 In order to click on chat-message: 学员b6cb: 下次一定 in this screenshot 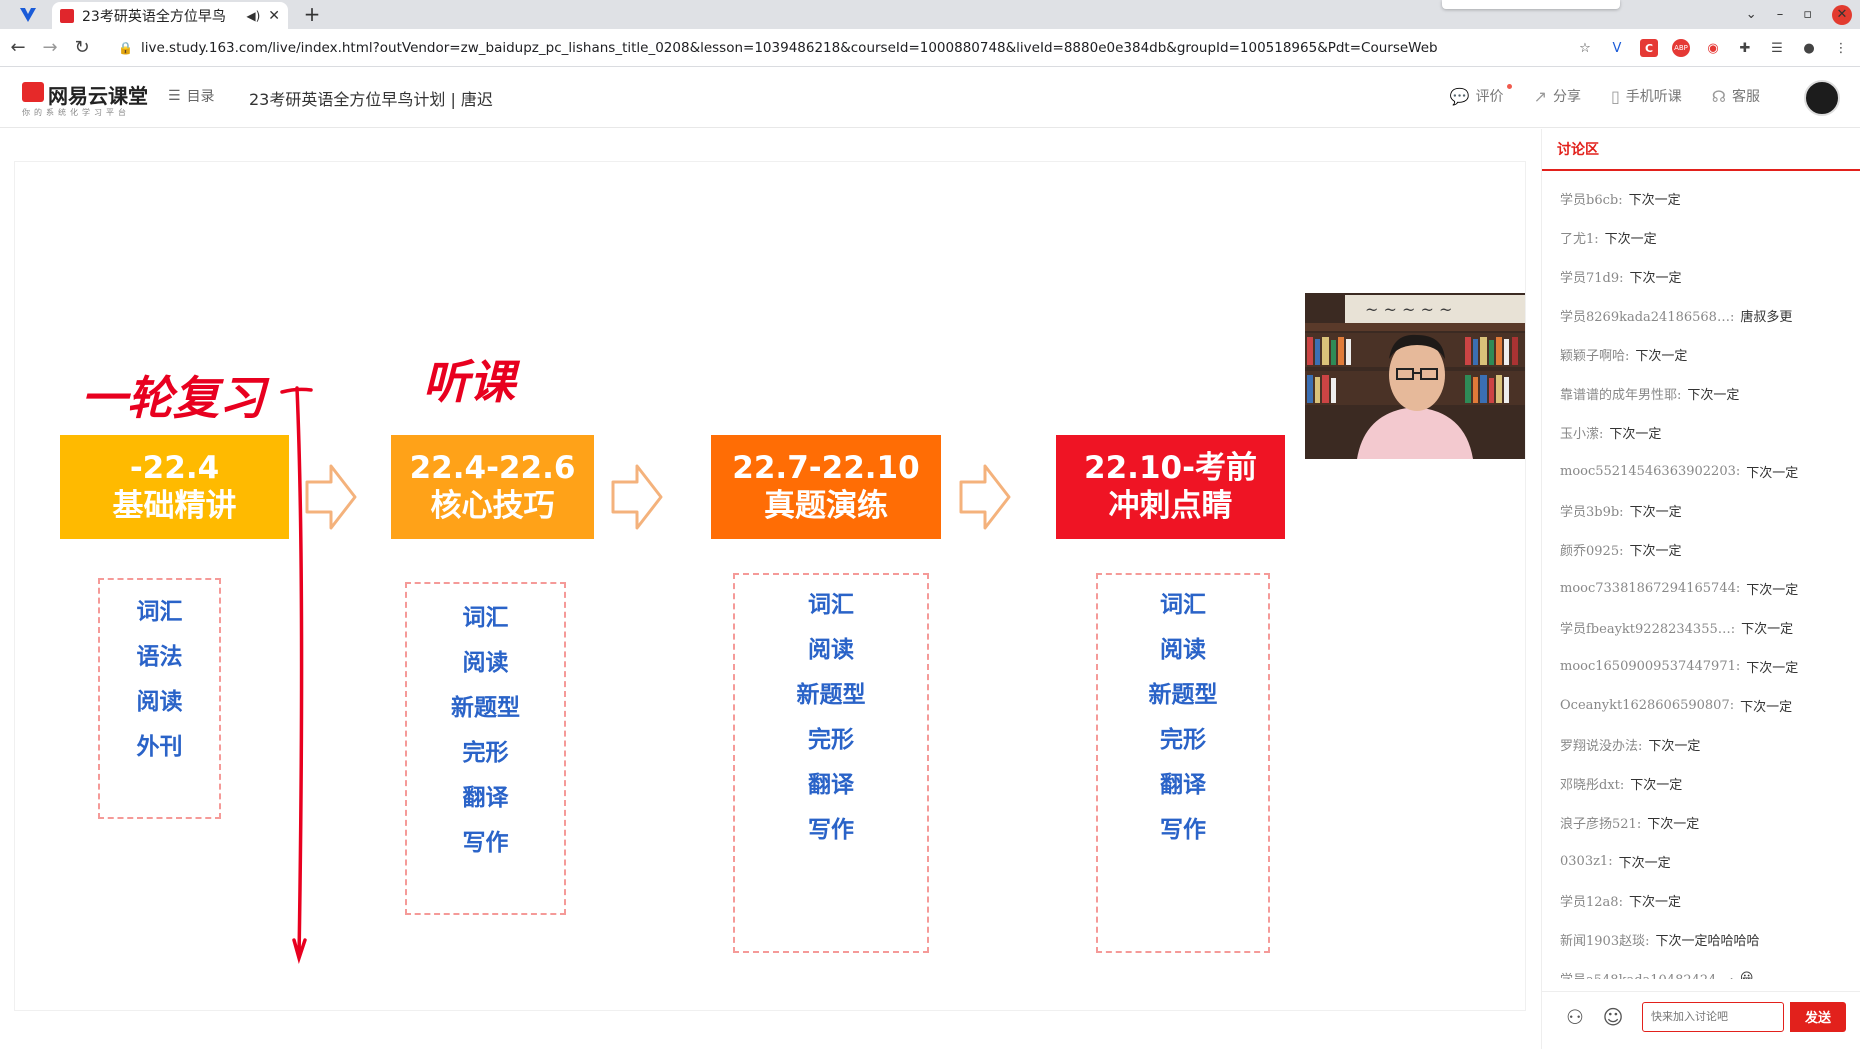, I will do `click(1708, 198)`.